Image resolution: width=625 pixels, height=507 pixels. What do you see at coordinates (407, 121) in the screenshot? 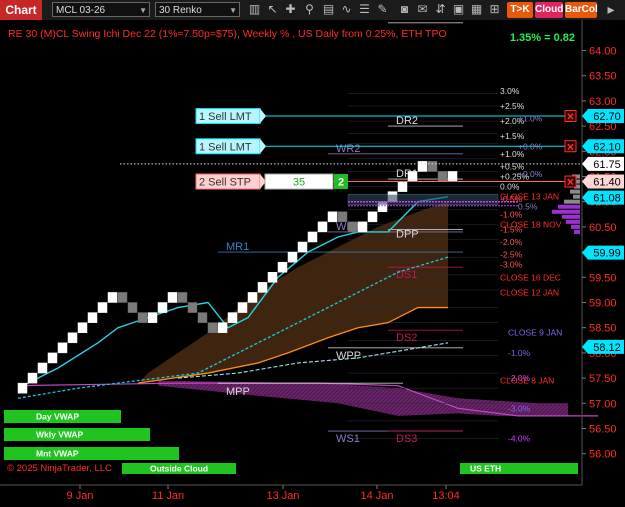
I see `pivot-label-dr2: DR2` at bounding box center [407, 121].